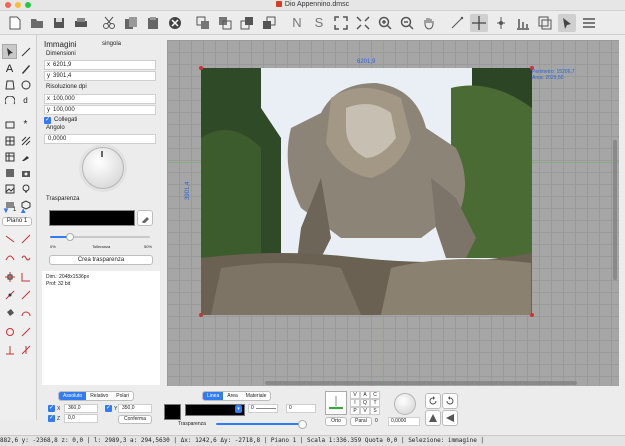 This screenshot has width=625, height=446. What do you see at coordinates (6, 210) in the screenshot?
I see `page-down-icon: ▼` at bounding box center [6, 210].